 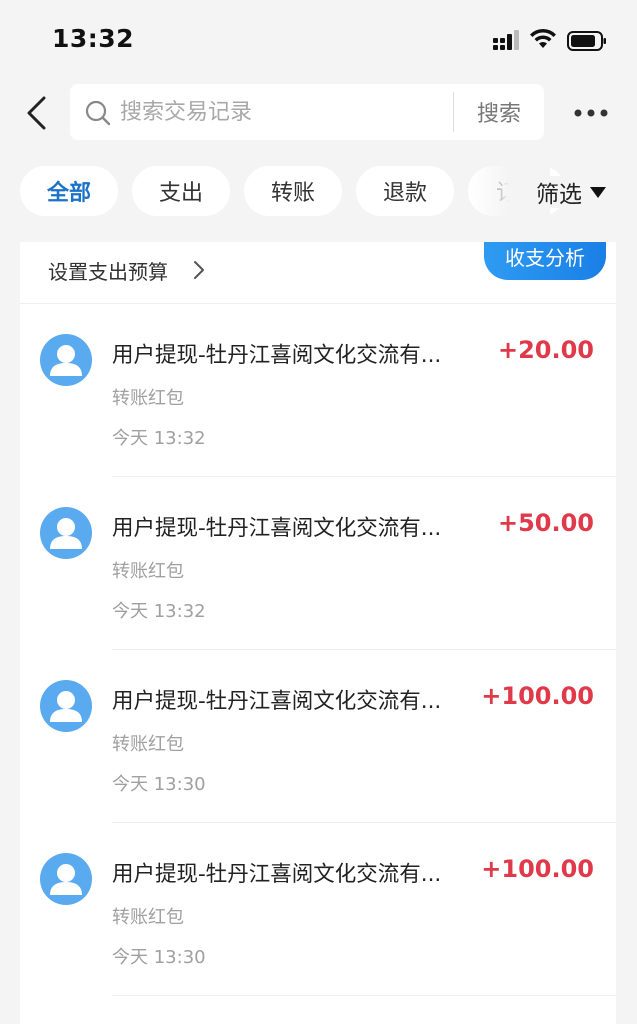 I want to click on search-divider, so click(x=453, y=112).